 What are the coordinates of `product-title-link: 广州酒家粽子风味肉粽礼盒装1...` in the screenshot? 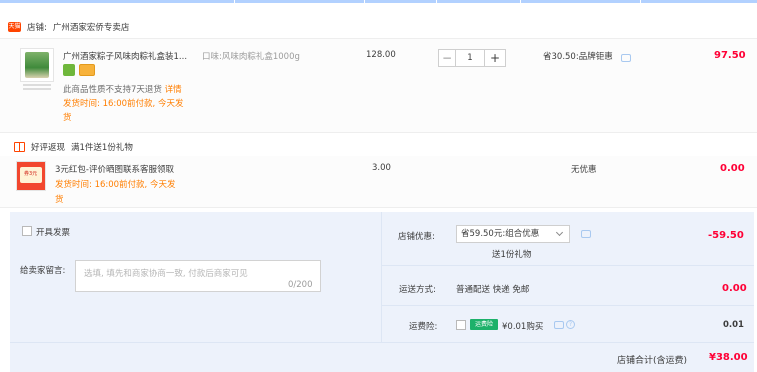 It's located at (125, 56).